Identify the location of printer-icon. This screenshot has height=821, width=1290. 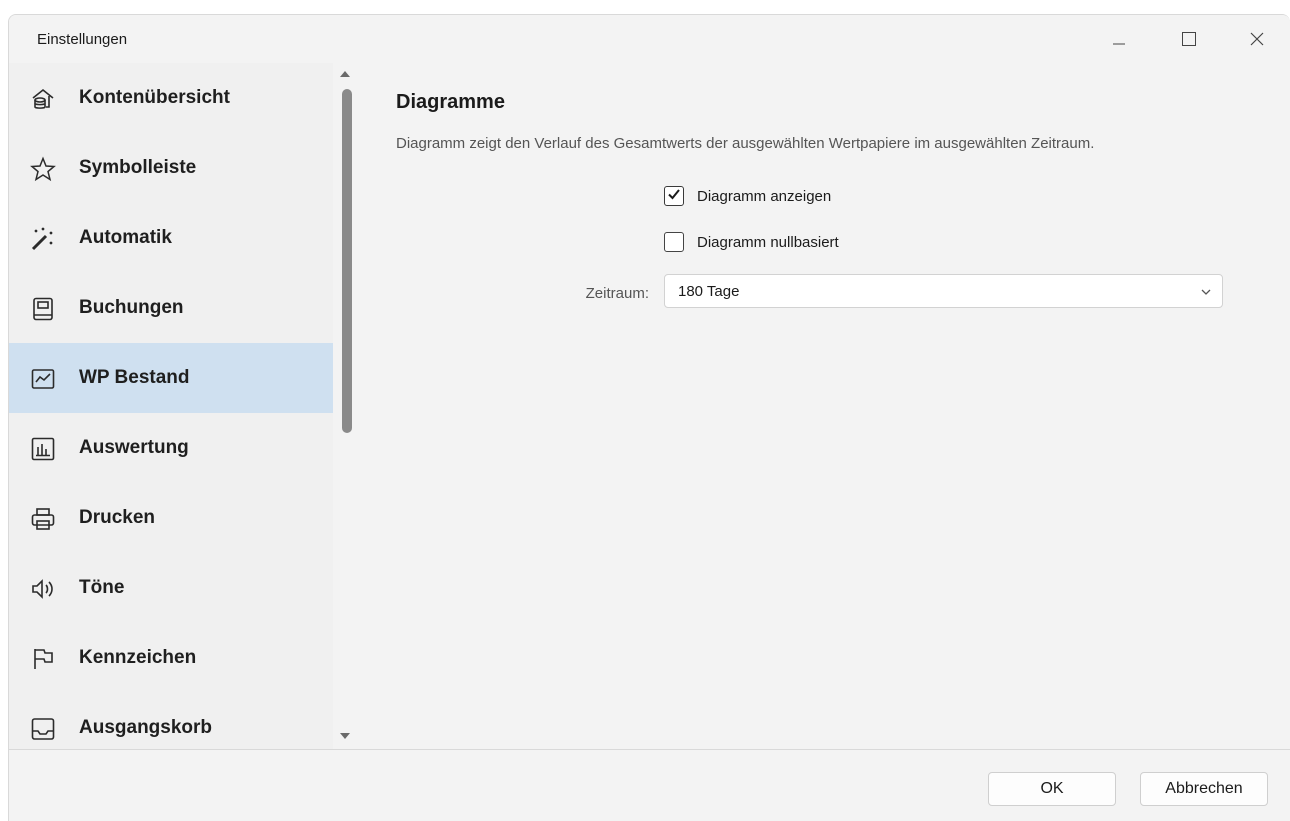
(43, 519).